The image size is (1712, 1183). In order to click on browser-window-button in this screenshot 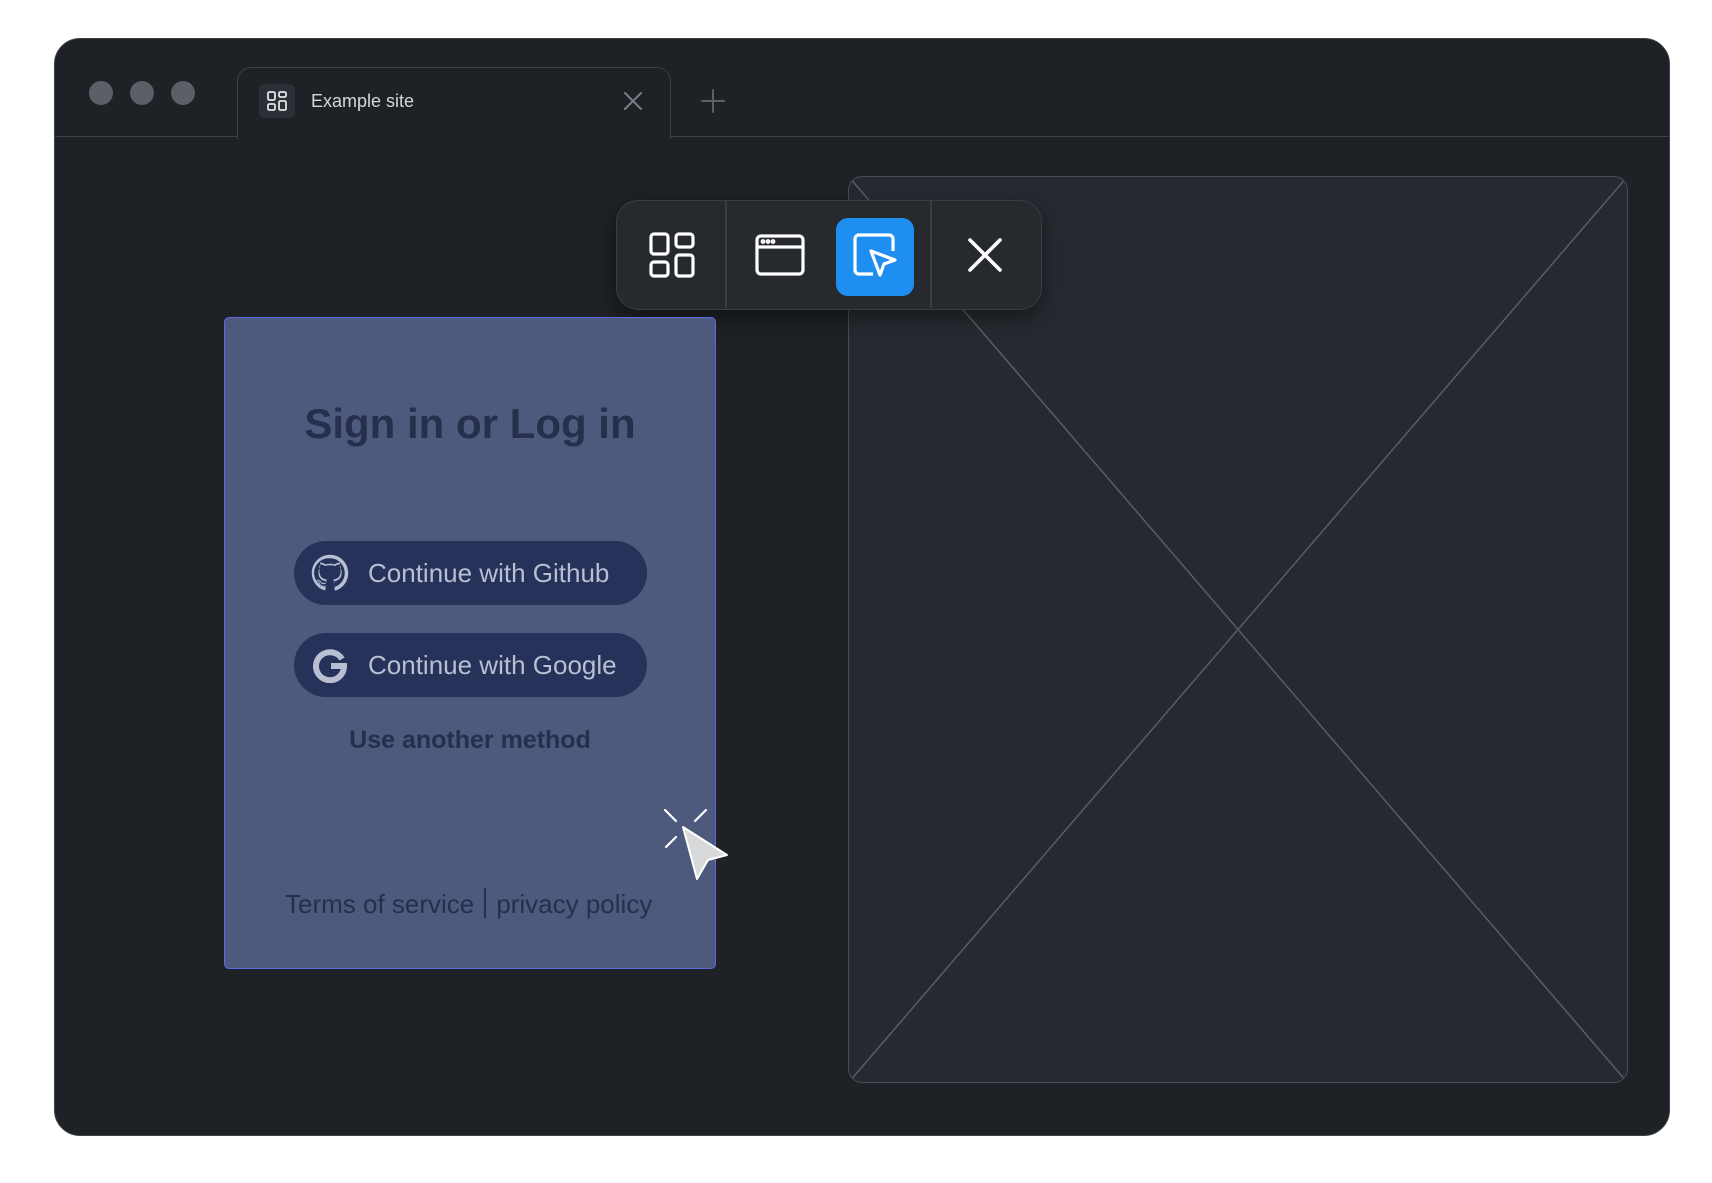, I will do `click(780, 257)`.